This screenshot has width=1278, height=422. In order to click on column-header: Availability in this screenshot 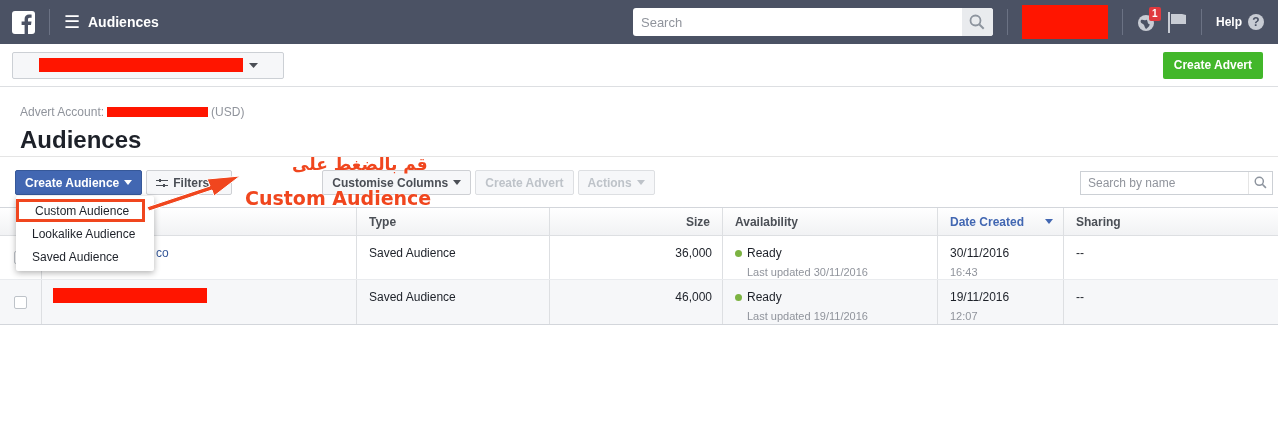, I will do `click(766, 221)`.